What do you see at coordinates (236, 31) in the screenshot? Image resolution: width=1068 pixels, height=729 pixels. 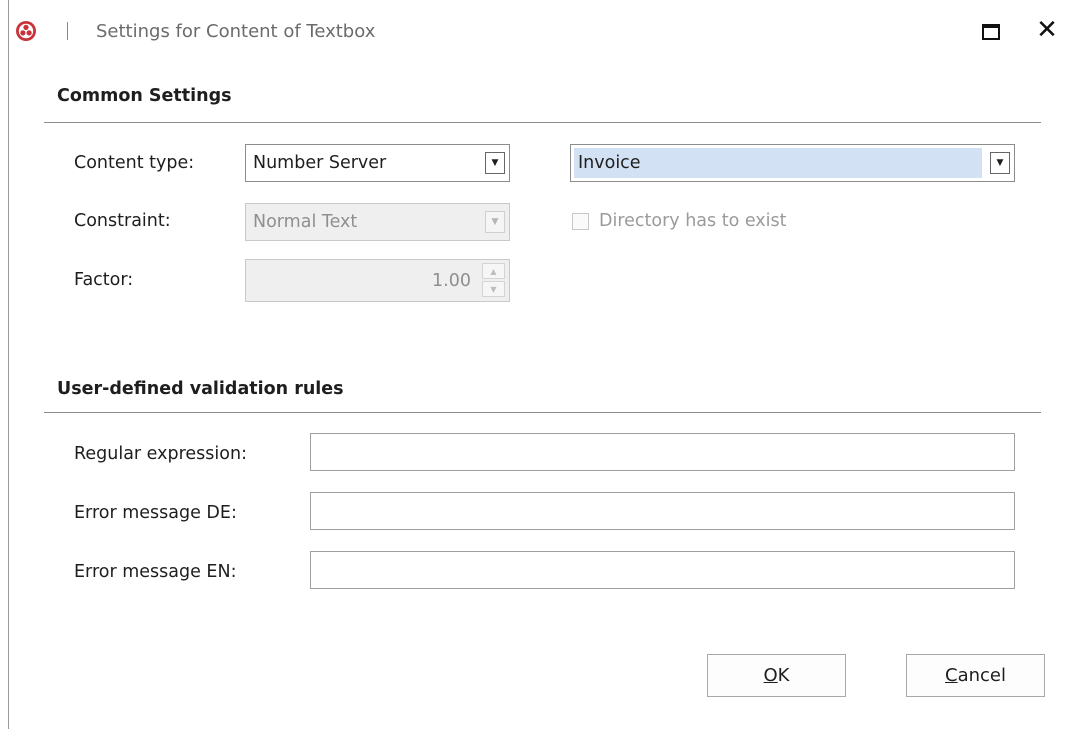 I see `window-title: Settings for Content of Textbox` at bounding box center [236, 31].